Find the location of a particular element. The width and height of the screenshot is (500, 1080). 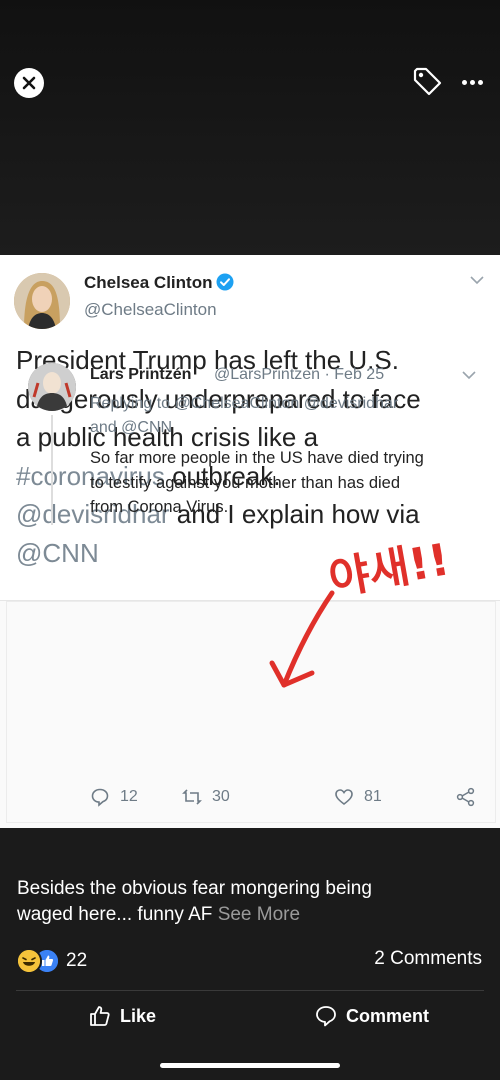

divider is located at coordinates (250, 990).